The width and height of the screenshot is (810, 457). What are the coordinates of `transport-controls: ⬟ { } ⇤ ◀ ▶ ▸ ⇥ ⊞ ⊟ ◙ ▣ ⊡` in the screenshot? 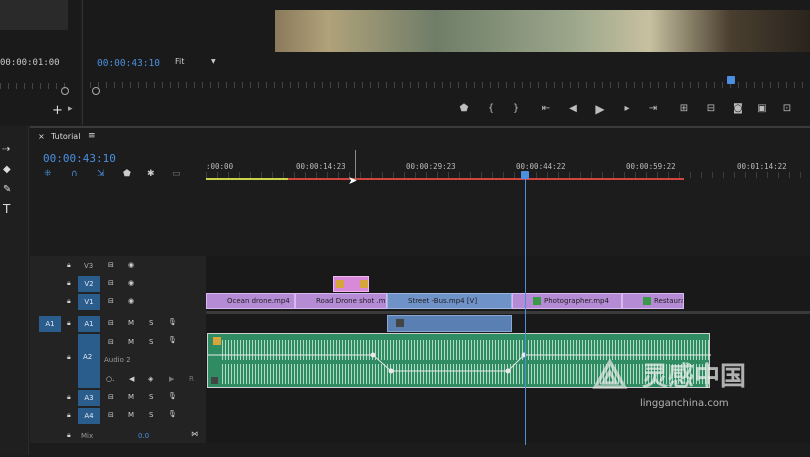 It's located at (632, 110).